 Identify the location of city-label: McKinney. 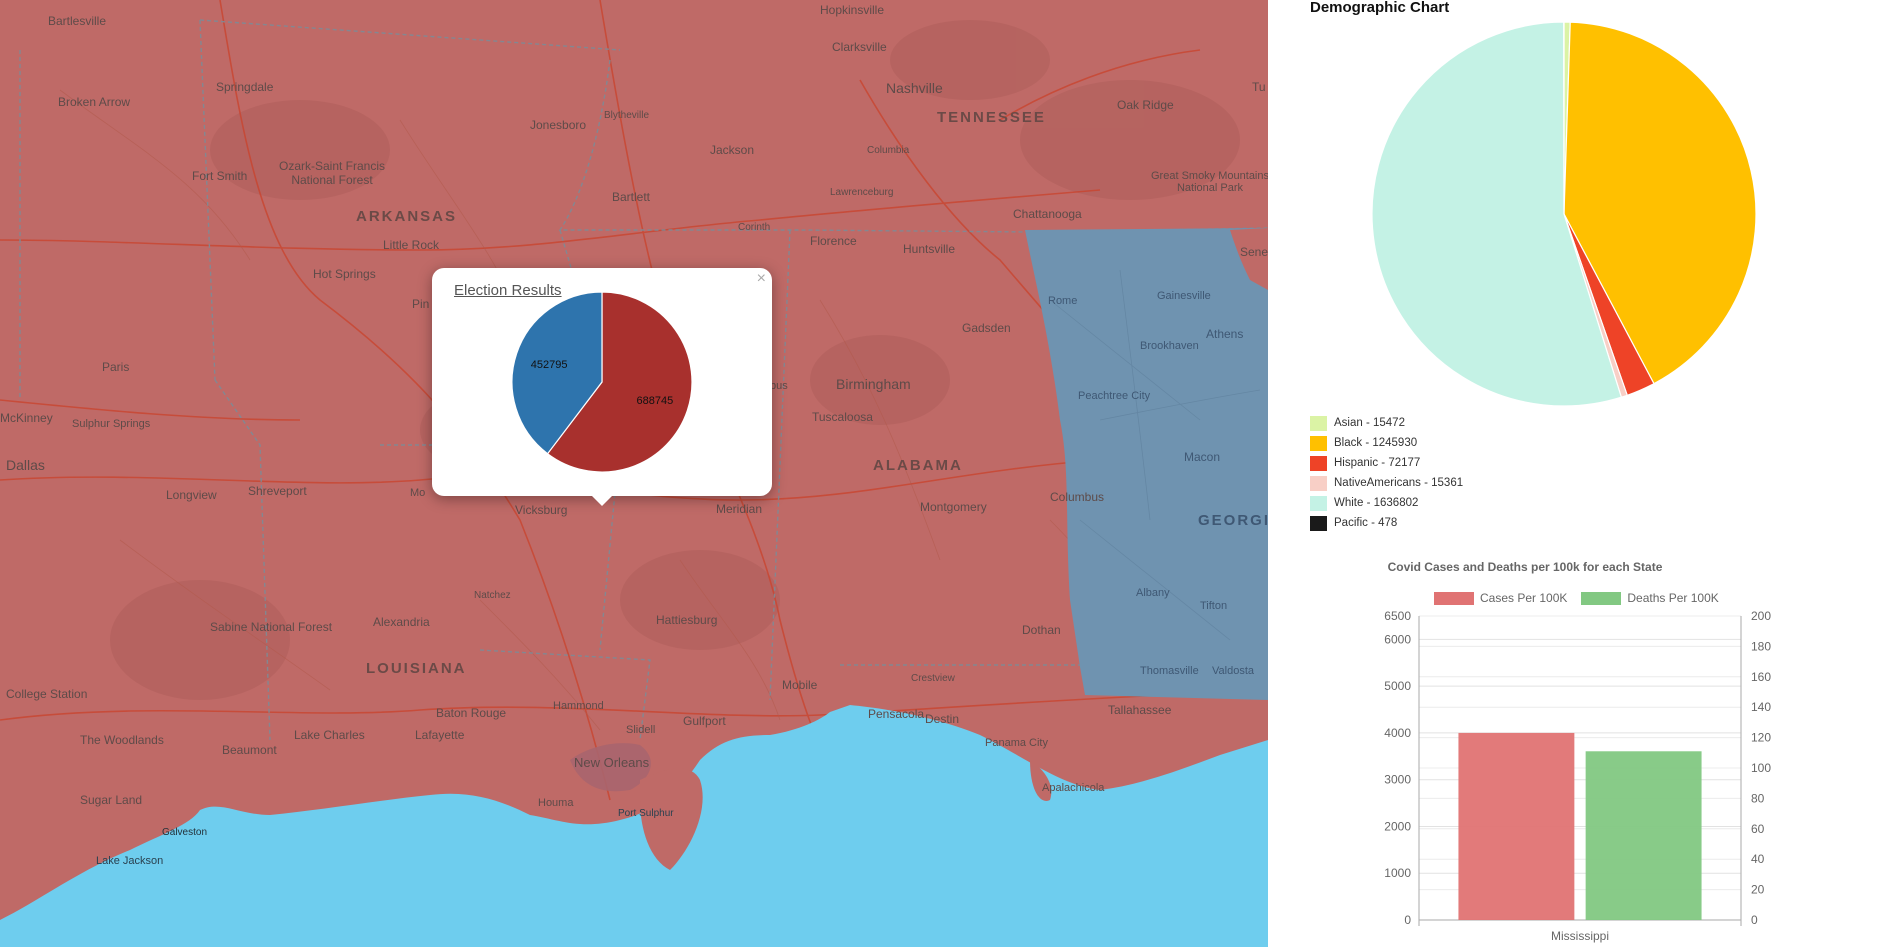
(26, 418).